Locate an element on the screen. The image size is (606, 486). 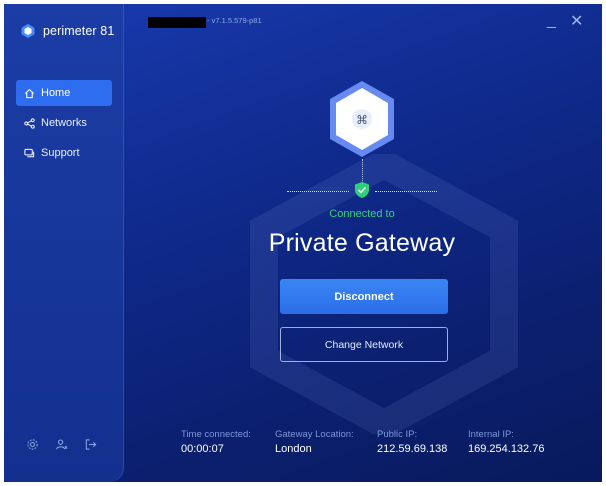
close-button: ✕ is located at coordinates (576, 21).